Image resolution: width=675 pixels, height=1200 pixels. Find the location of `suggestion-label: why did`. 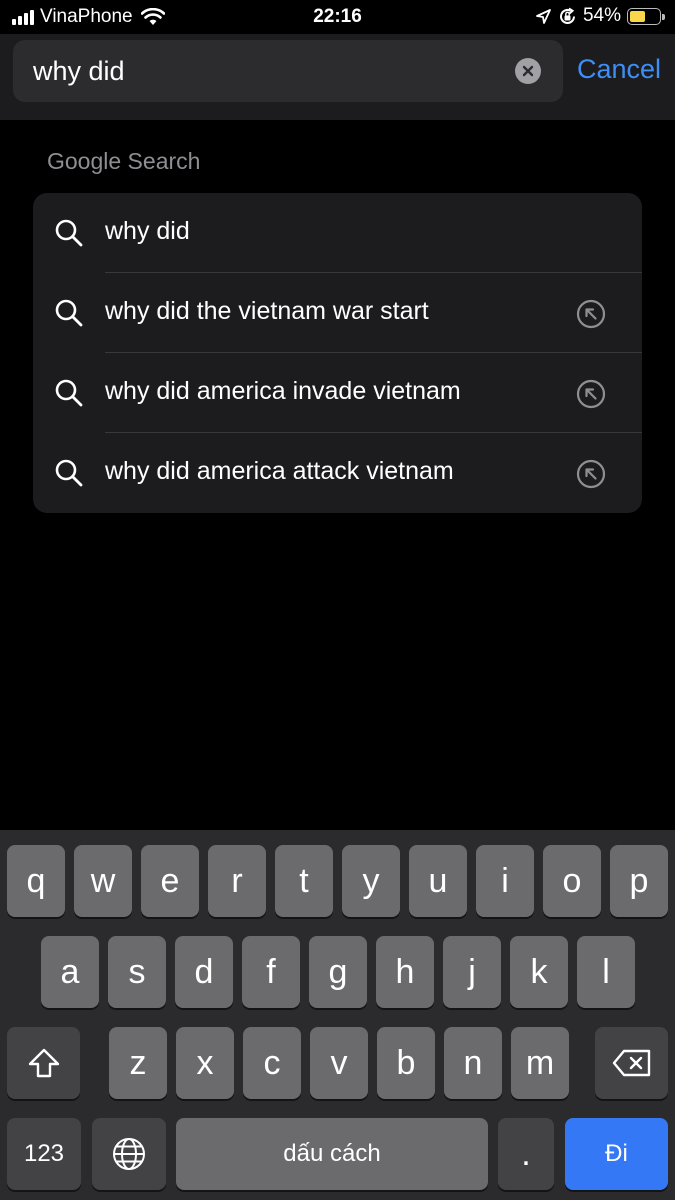

suggestion-label: why did is located at coordinates (147, 231).